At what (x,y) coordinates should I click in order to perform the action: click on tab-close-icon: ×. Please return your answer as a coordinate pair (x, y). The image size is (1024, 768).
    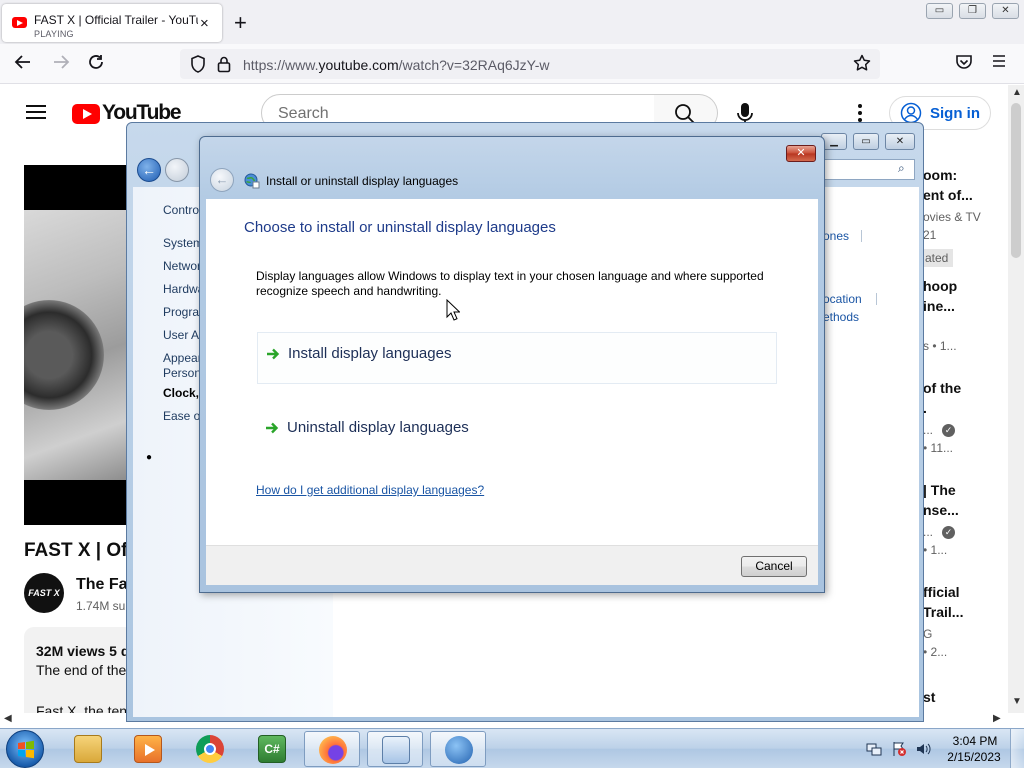
    Looking at the image, I should click on (204, 23).